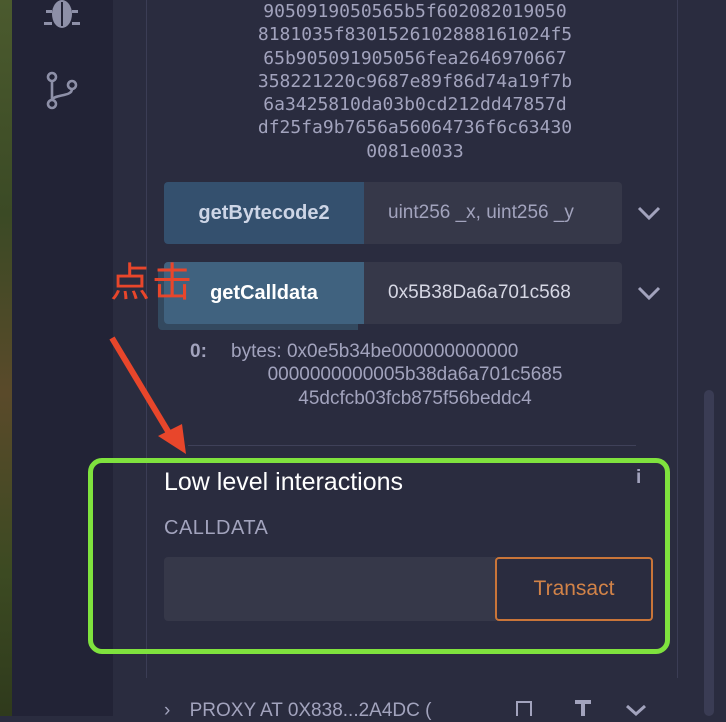 This screenshot has height=722, width=726. What do you see at coordinates (412, 445) in the screenshot?
I see `divider` at bounding box center [412, 445].